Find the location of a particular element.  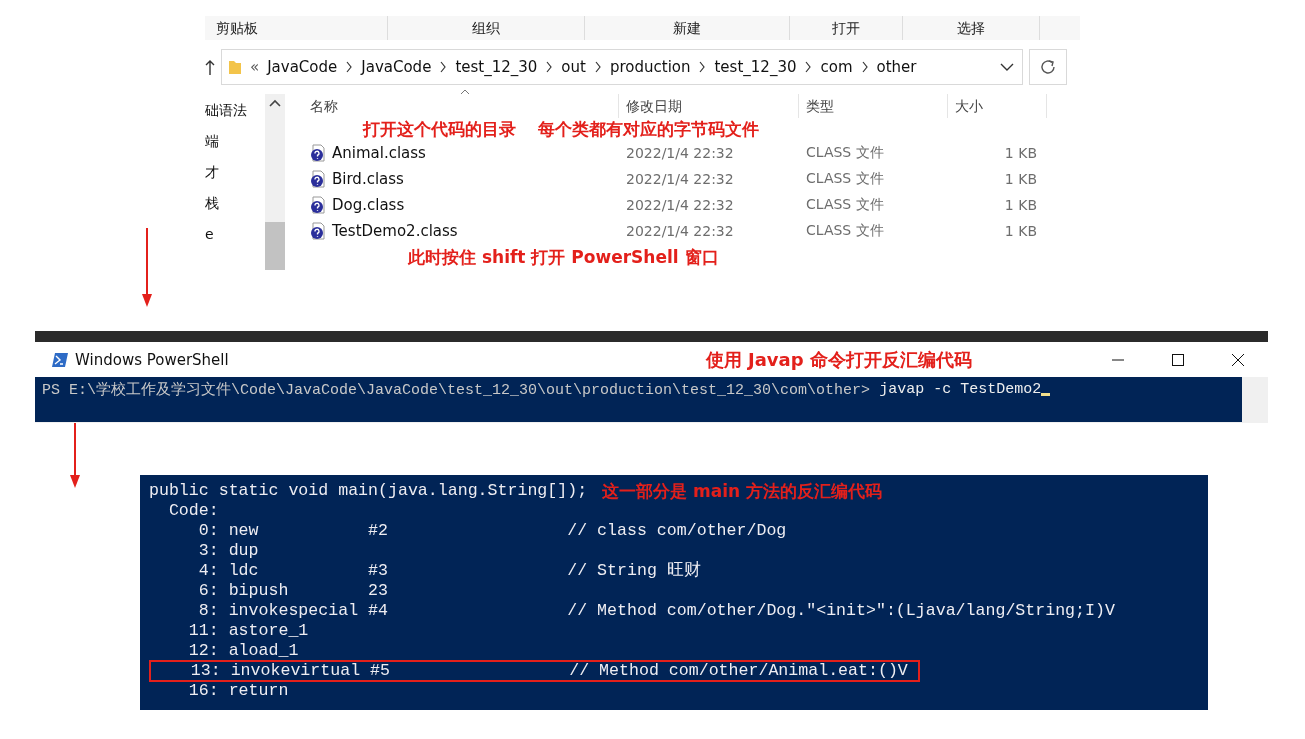

address-bar: « JavaCode JavaCode test_12_30 out production test_12_30 com other is located at coordinates (622, 67).